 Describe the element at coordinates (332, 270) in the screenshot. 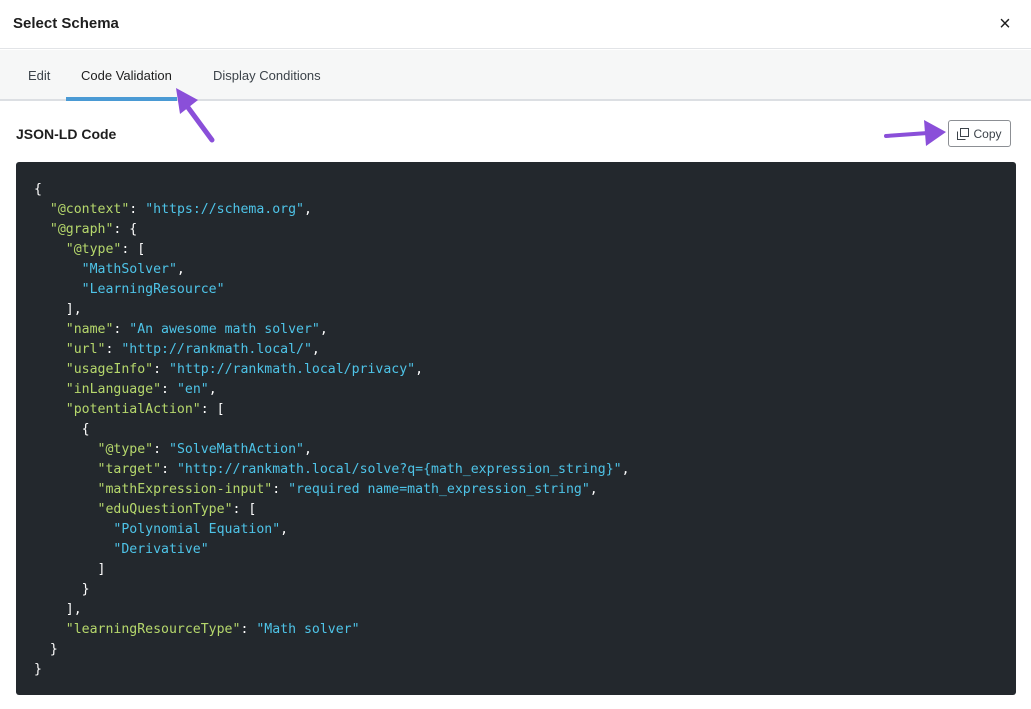

I see `code-line: "MathSolver",` at that location.